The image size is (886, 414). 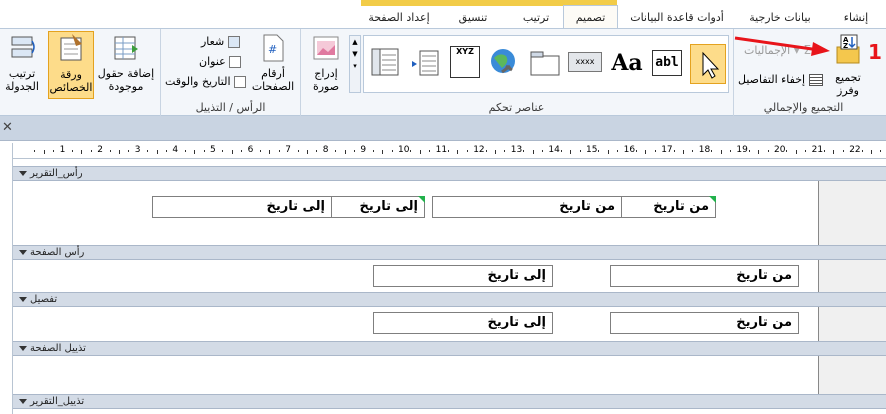 What do you see at coordinates (627, 63) in the screenshot?
I see `label-tool-icon: Aa` at bounding box center [627, 63].